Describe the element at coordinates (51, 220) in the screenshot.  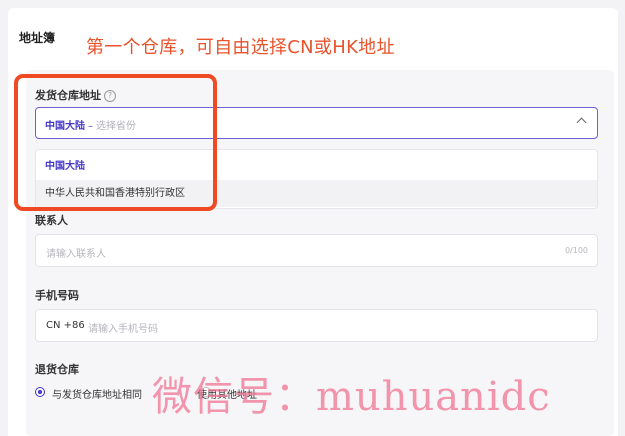
I see `contact-label: 联系人` at that location.